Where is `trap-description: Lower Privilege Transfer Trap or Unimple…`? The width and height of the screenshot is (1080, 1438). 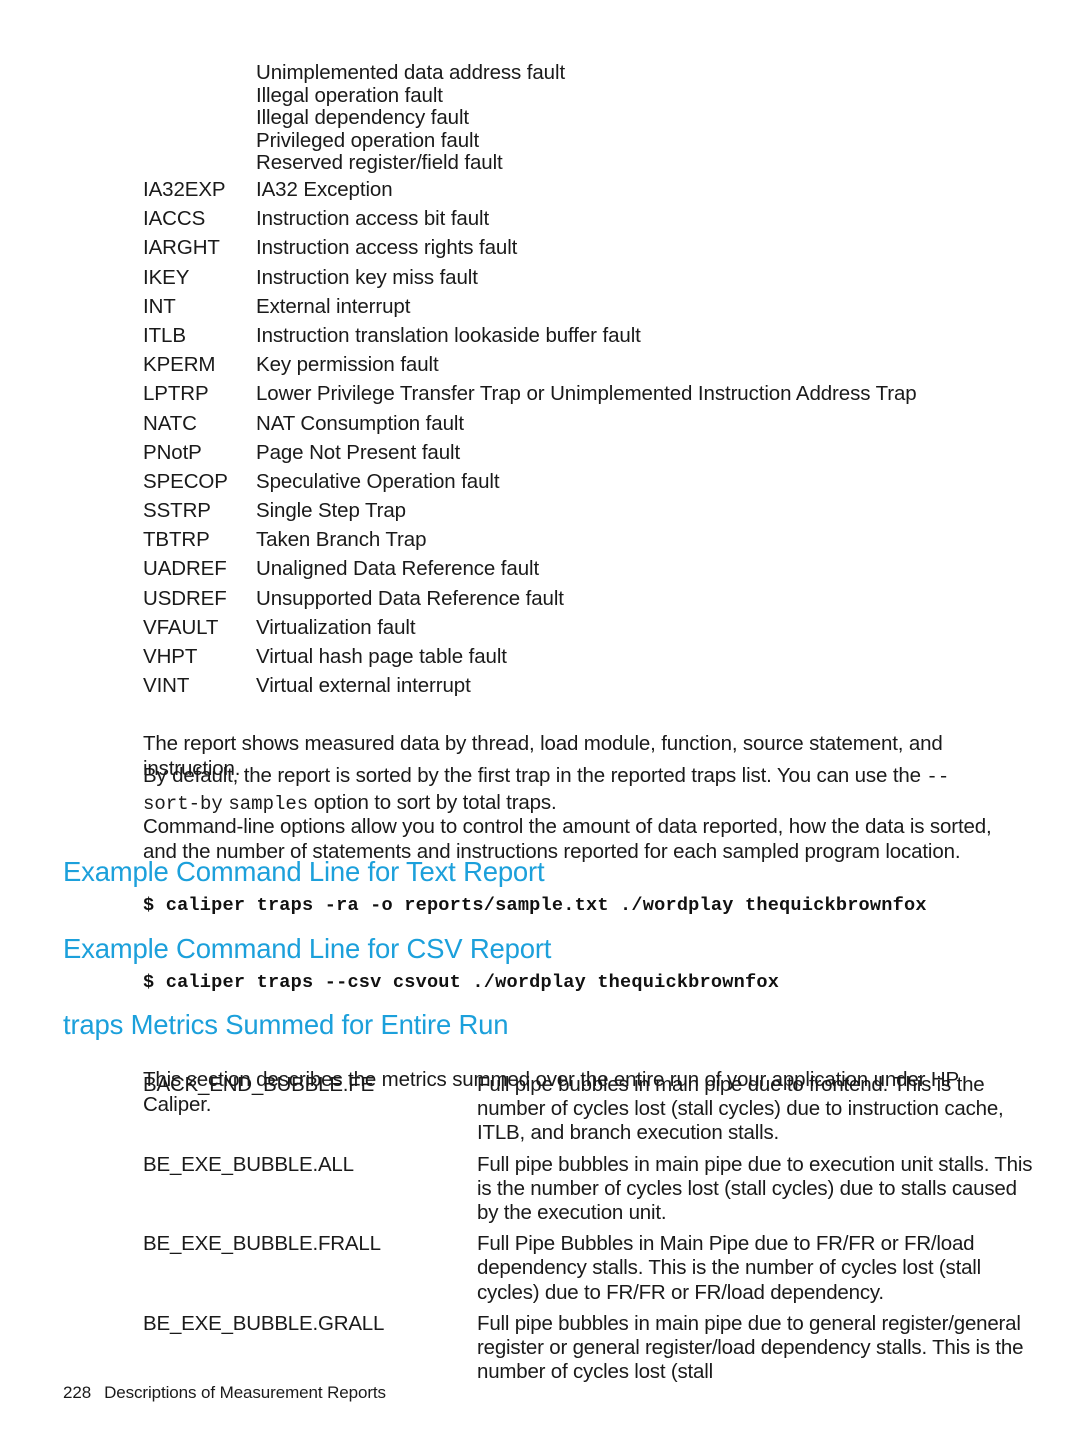 trap-description: Lower Privilege Transfer Trap or Unimple… is located at coordinates (586, 394).